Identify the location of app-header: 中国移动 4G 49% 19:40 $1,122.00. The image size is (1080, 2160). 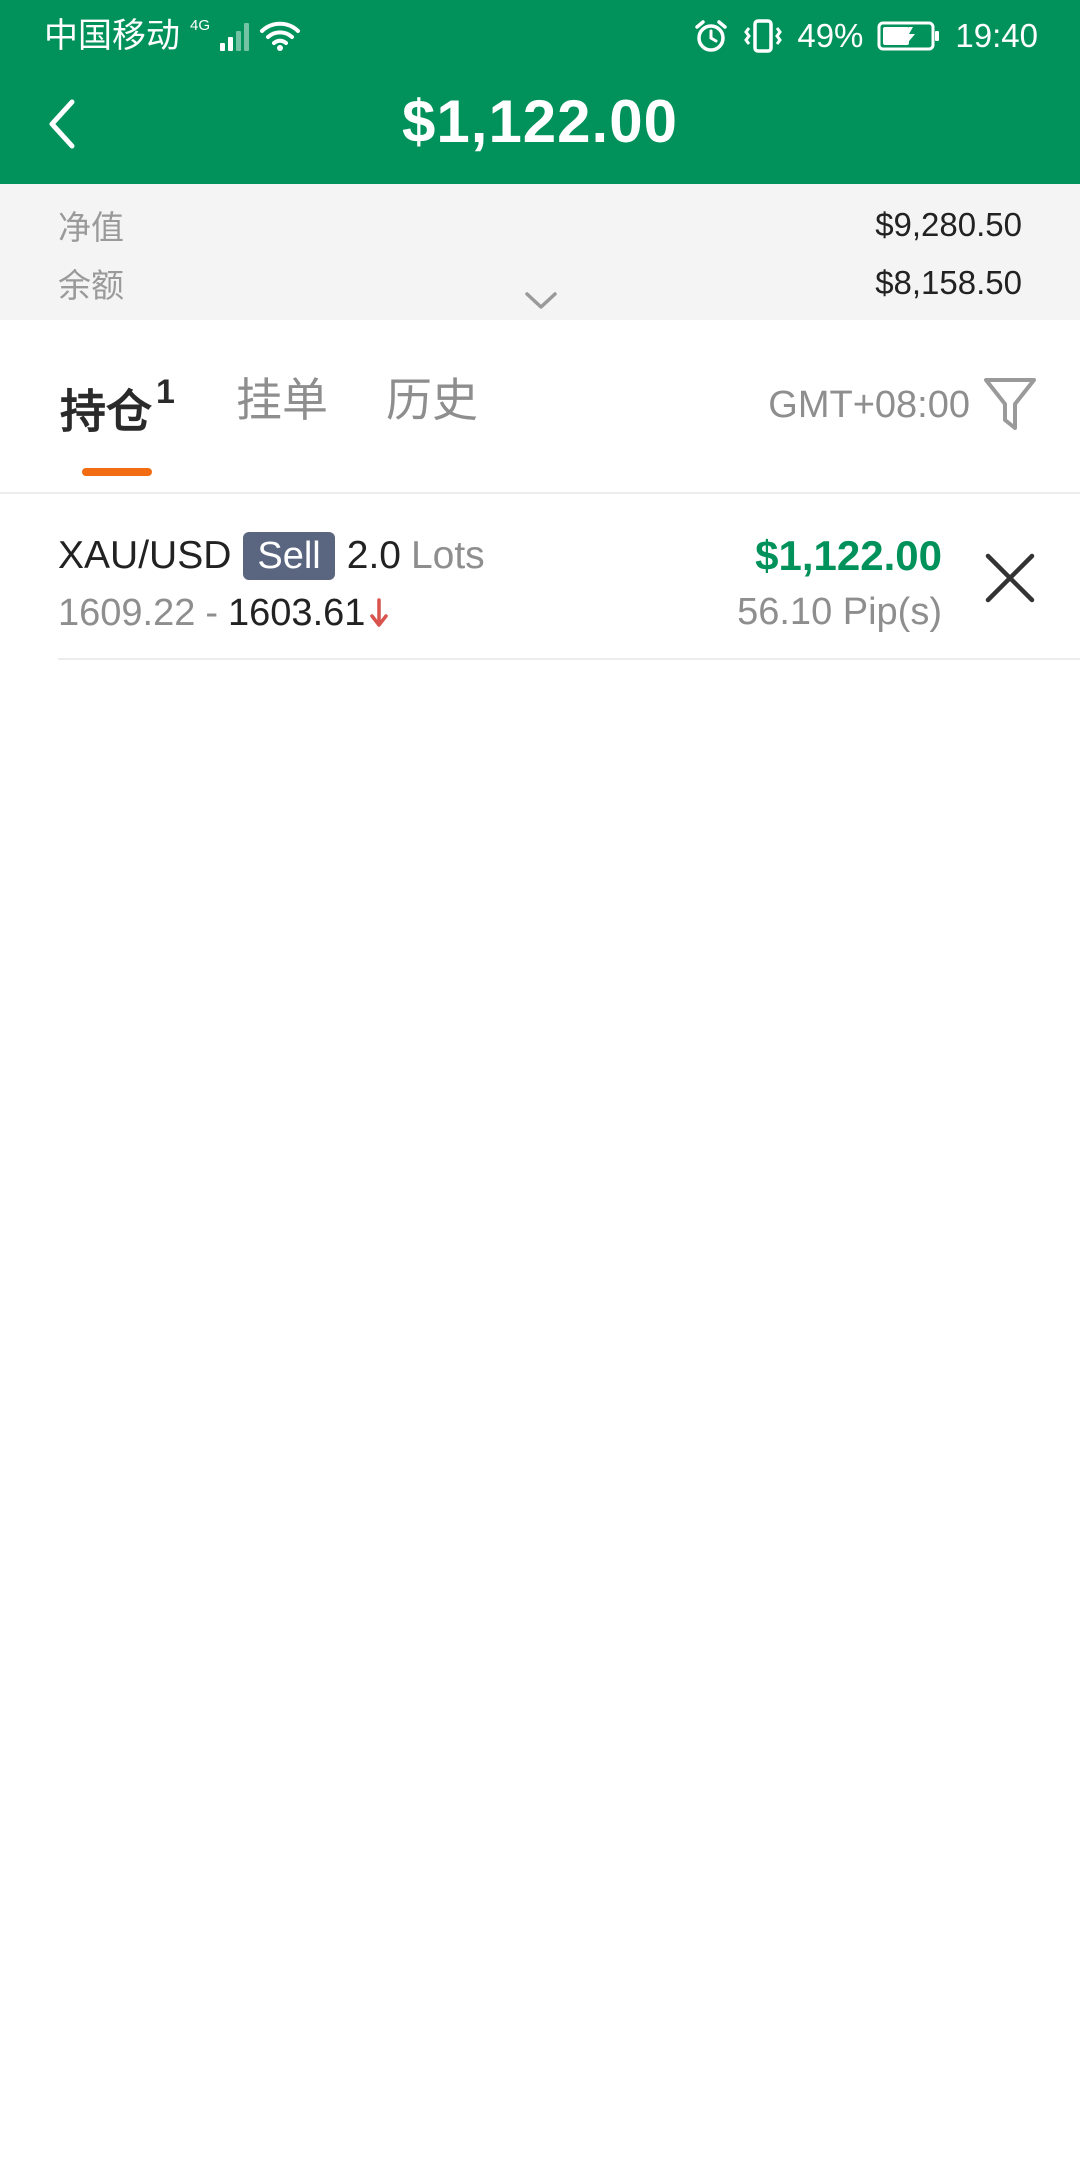
(540, 92).